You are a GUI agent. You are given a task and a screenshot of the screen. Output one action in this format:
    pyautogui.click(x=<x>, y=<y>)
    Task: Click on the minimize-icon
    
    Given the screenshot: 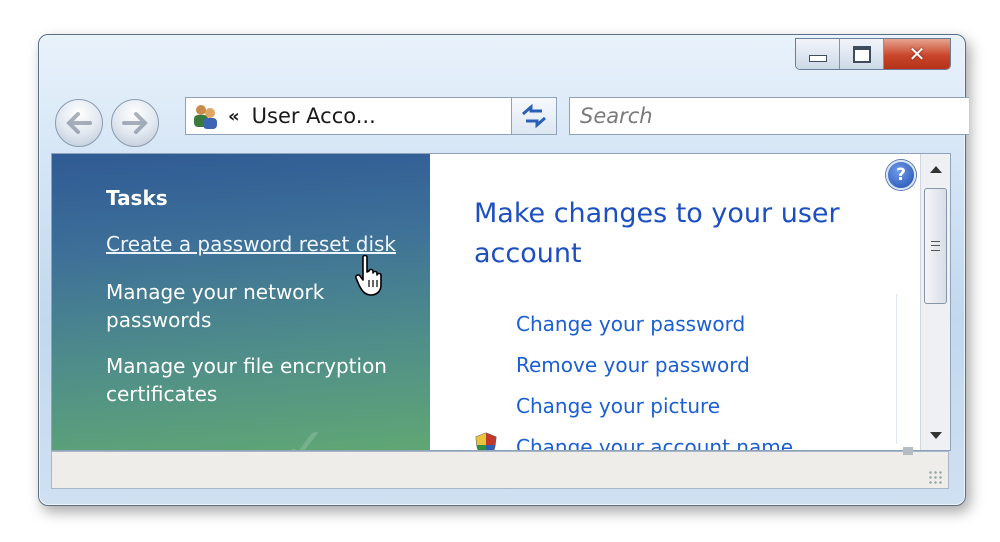 What is the action you would take?
    pyautogui.click(x=817, y=58)
    